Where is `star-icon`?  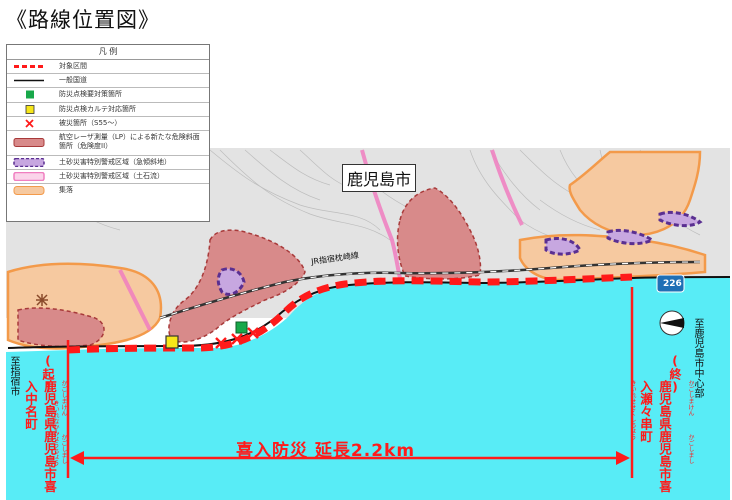 star-icon is located at coordinates (42, 300).